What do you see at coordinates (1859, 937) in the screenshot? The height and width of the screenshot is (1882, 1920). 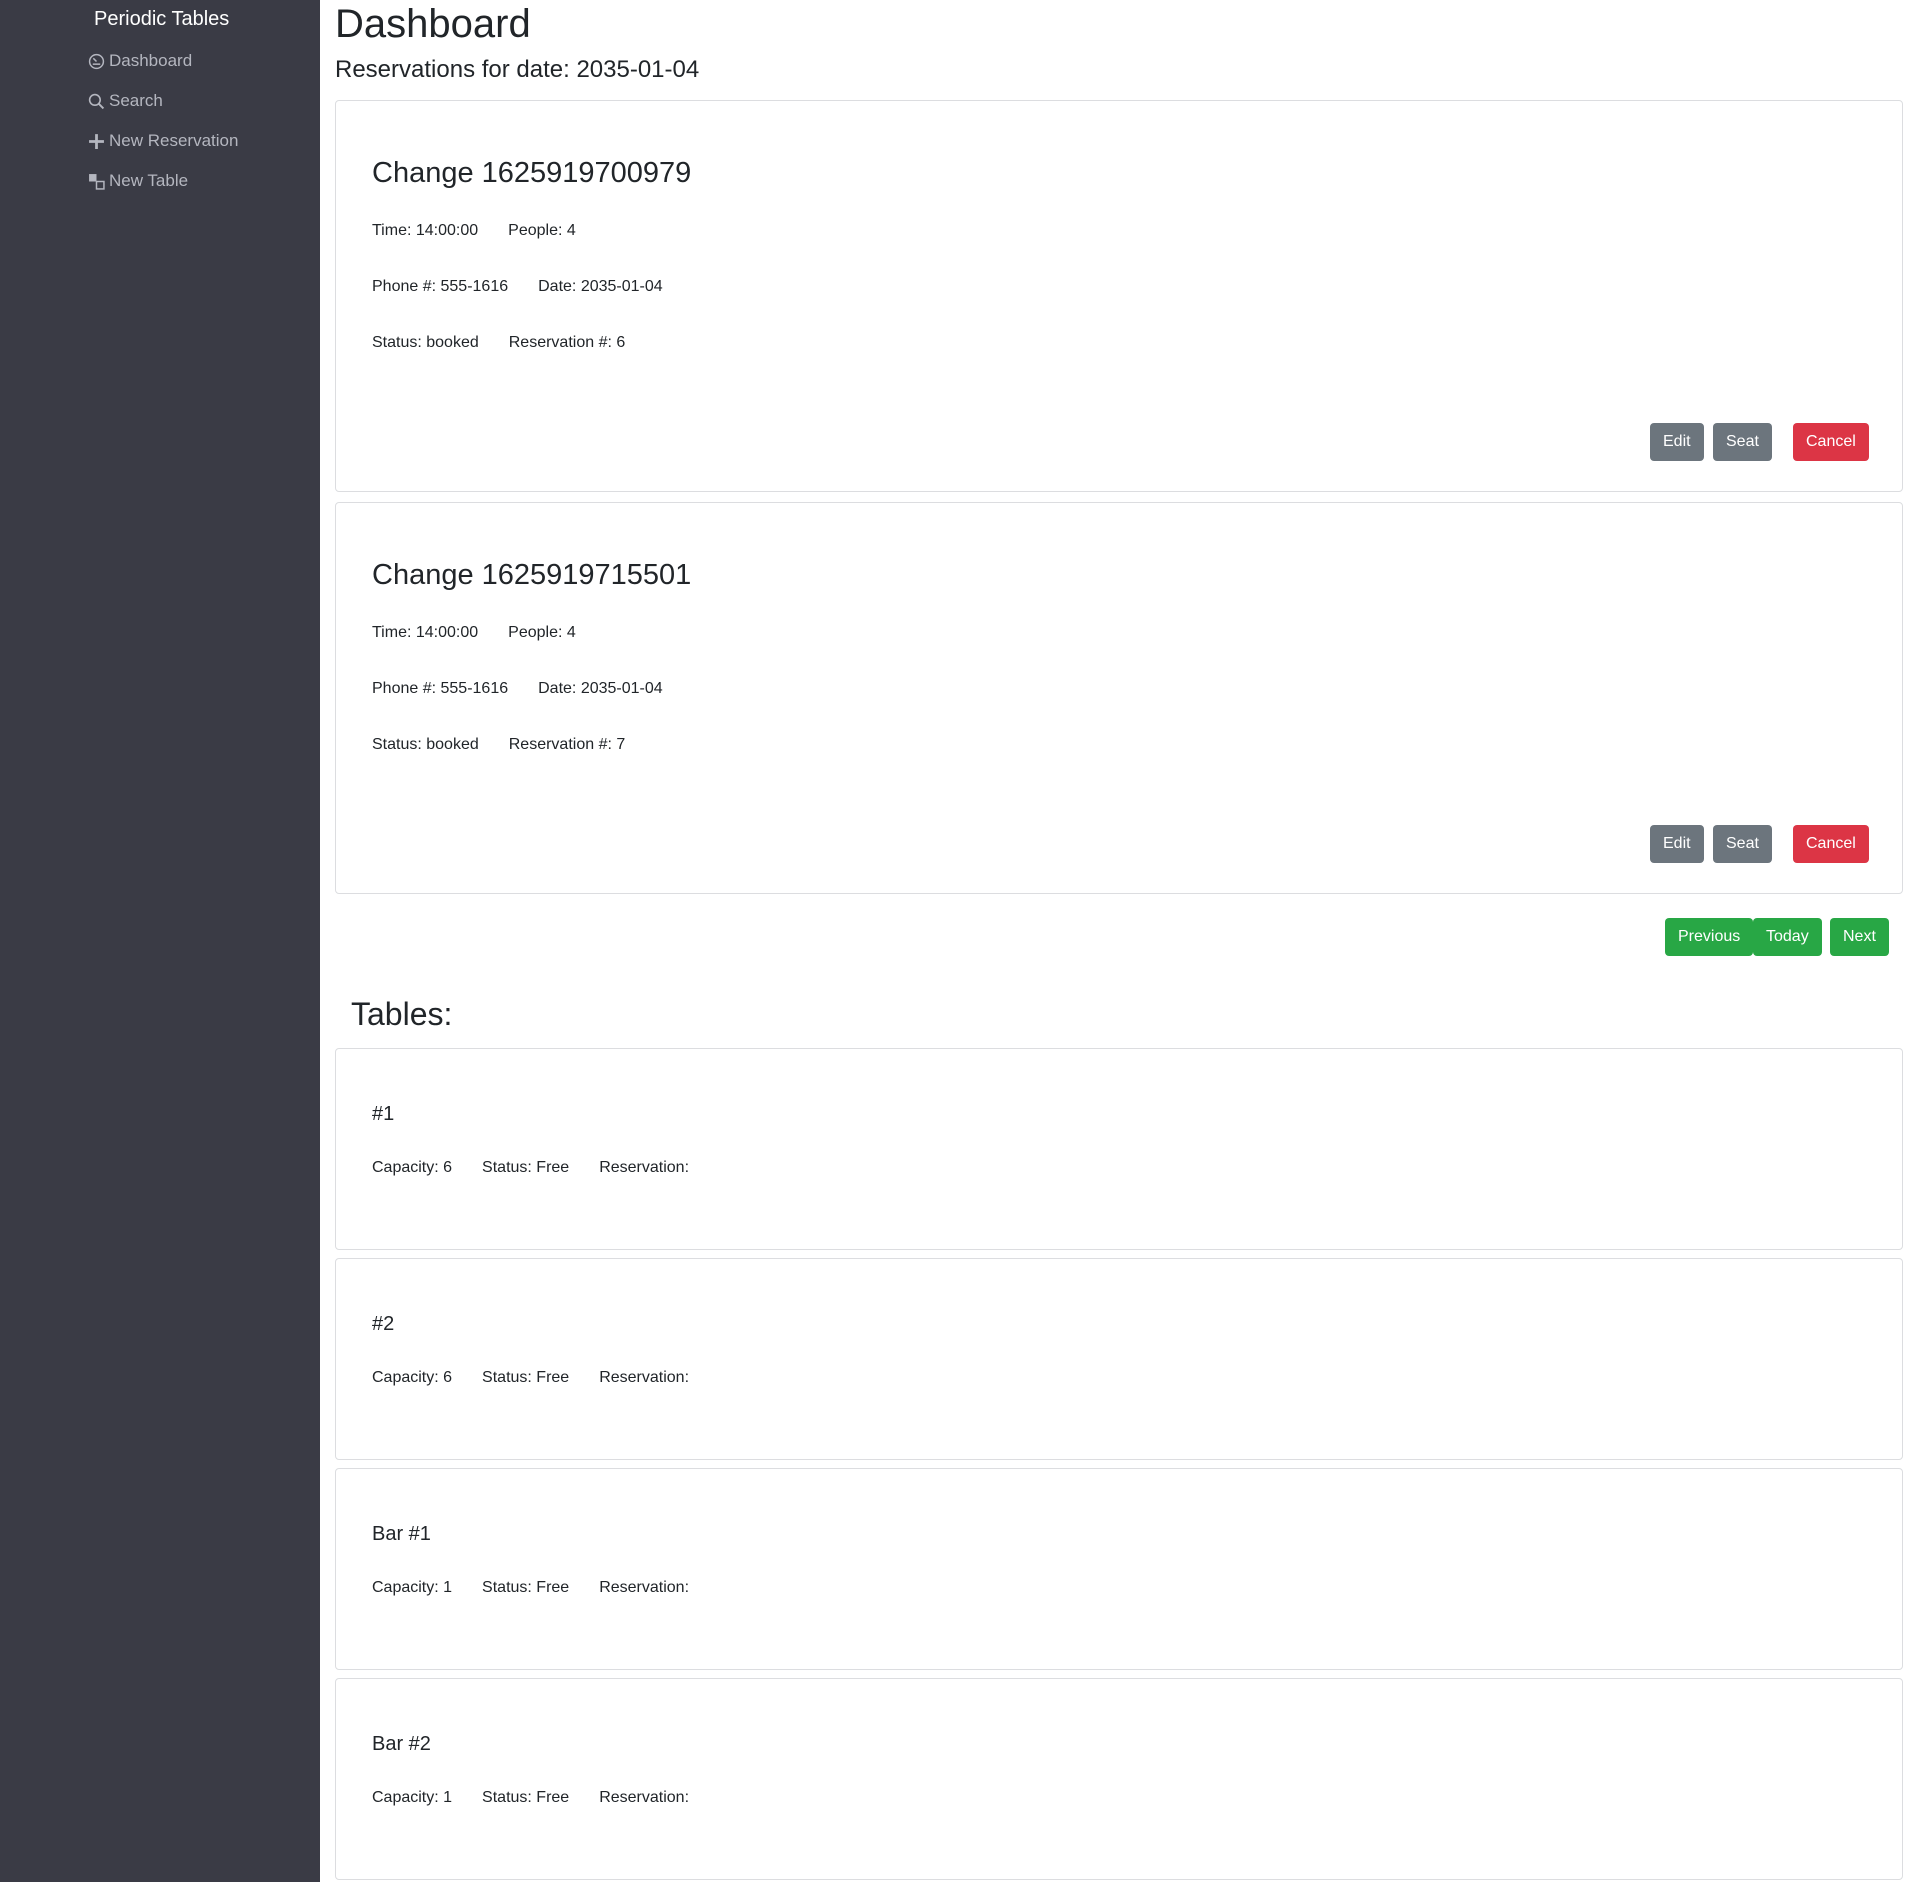 I see `next-date-button: Next` at bounding box center [1859, 937].